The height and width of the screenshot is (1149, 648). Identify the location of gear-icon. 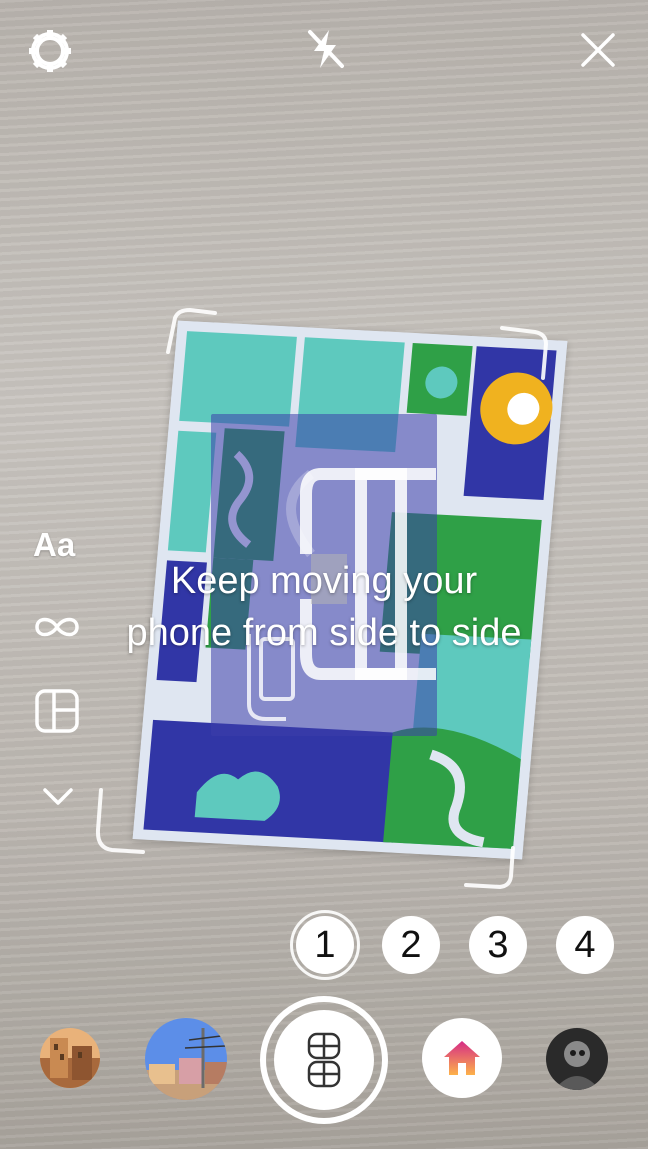
(50, 51).